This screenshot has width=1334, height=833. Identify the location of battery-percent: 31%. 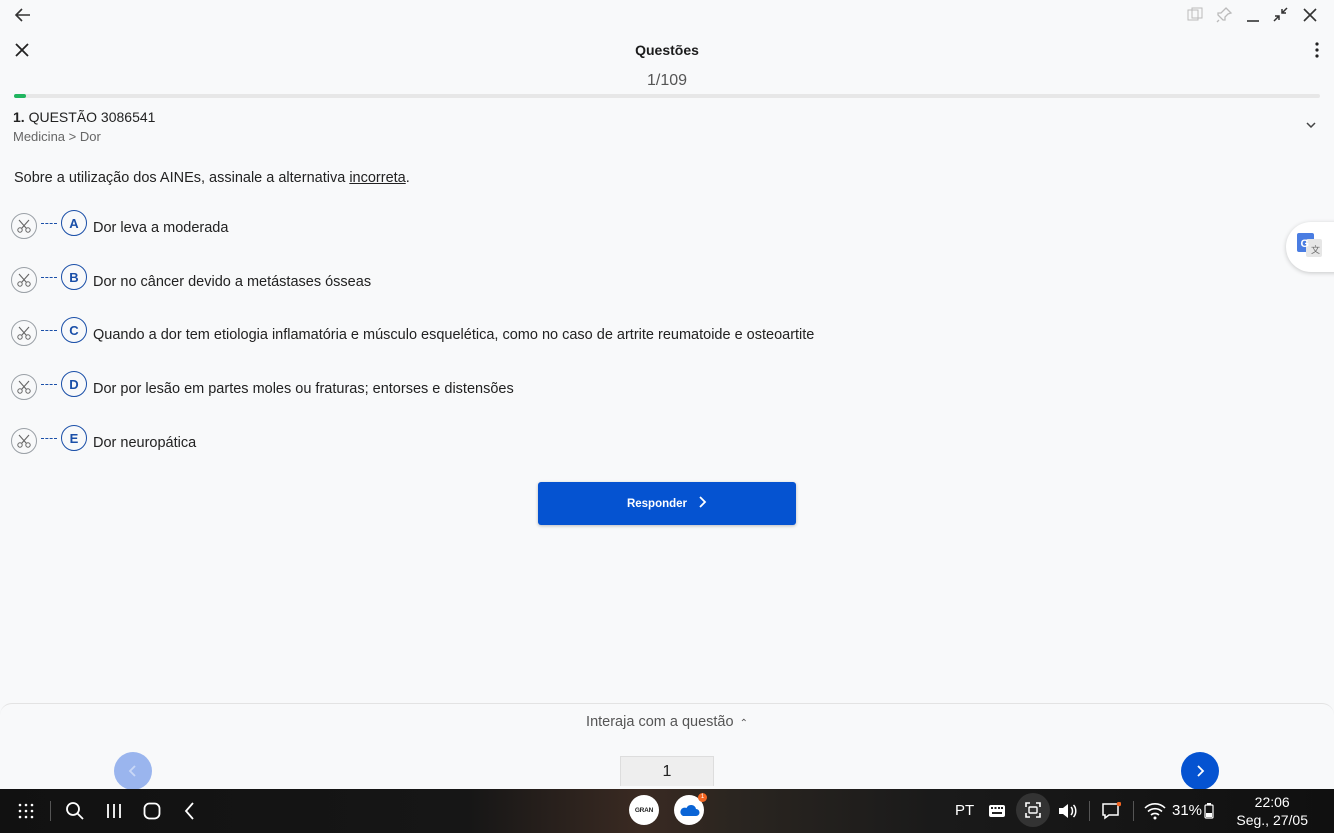
(1187, 810).